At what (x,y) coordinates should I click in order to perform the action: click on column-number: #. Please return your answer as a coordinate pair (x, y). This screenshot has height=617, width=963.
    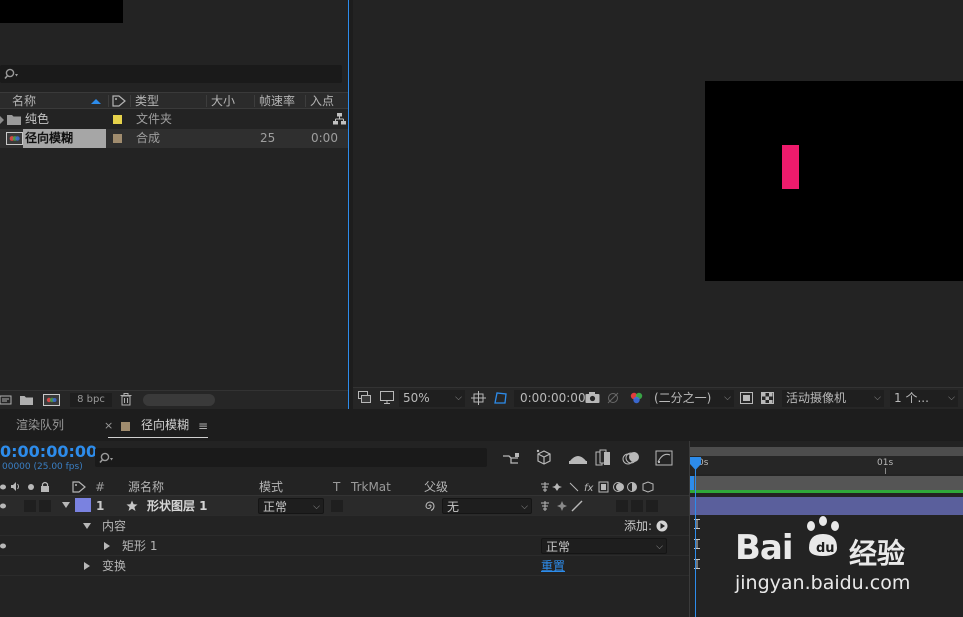
    Looking at the image, I should click on (100, 487).